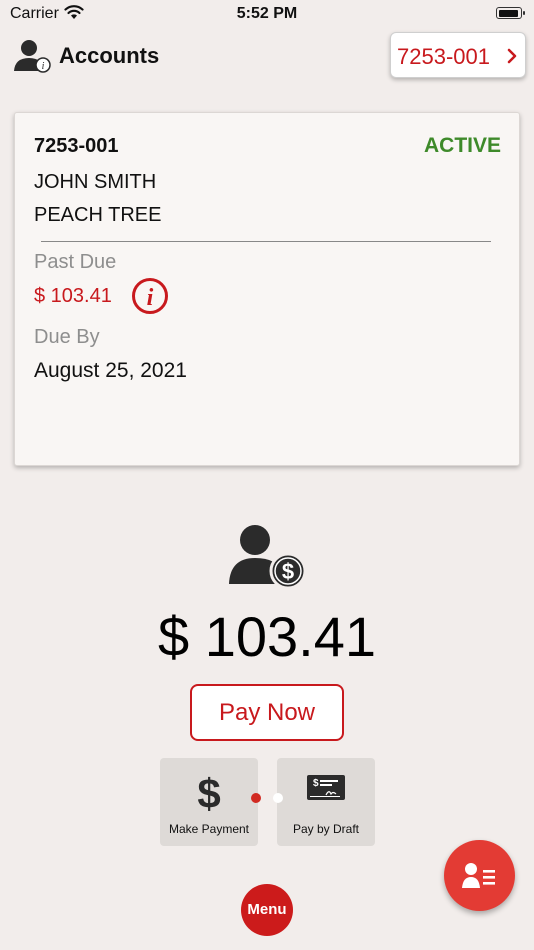  What do you see at coordinates (73, 296) in the screenshot?
I see `past-due-amount: $ 103.41` at bounding box center [73, 296].